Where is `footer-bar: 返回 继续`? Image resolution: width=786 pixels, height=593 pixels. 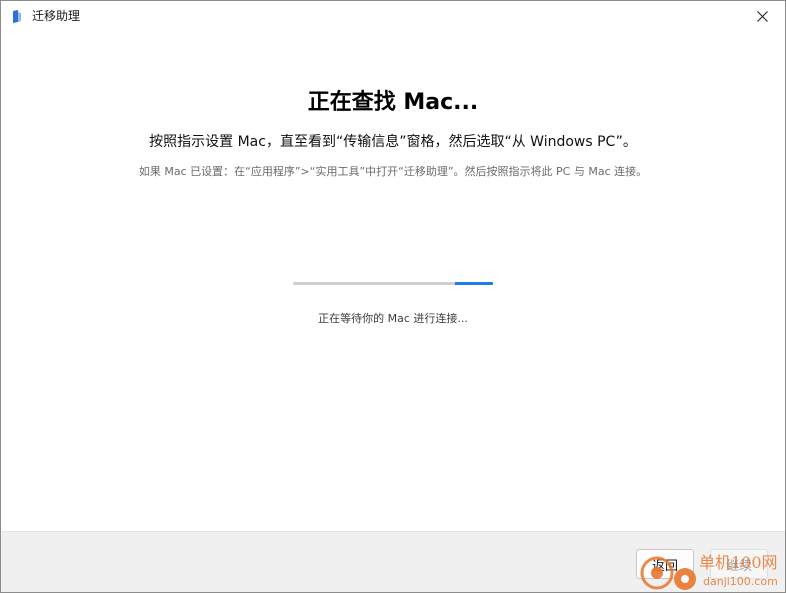 footer-bar: 返回 继续 is located at coordinates (393, 561).